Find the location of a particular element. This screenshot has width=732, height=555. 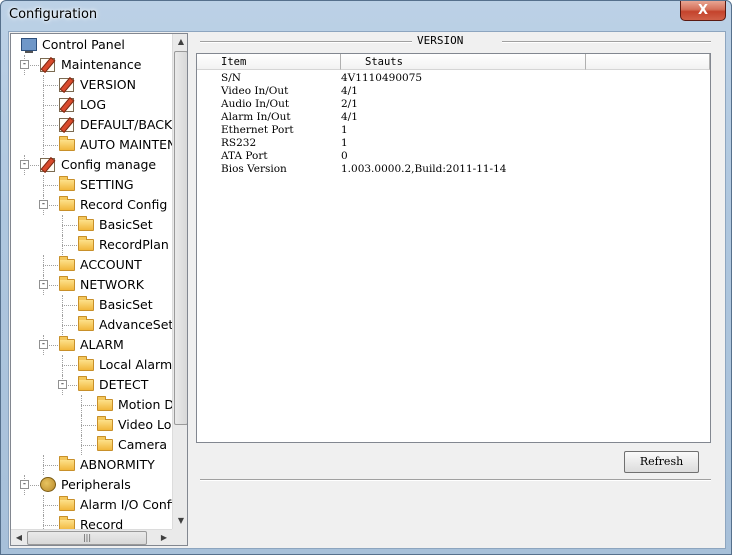

tree-item: Alarm I/O Config is located at coordinates (97, 505).